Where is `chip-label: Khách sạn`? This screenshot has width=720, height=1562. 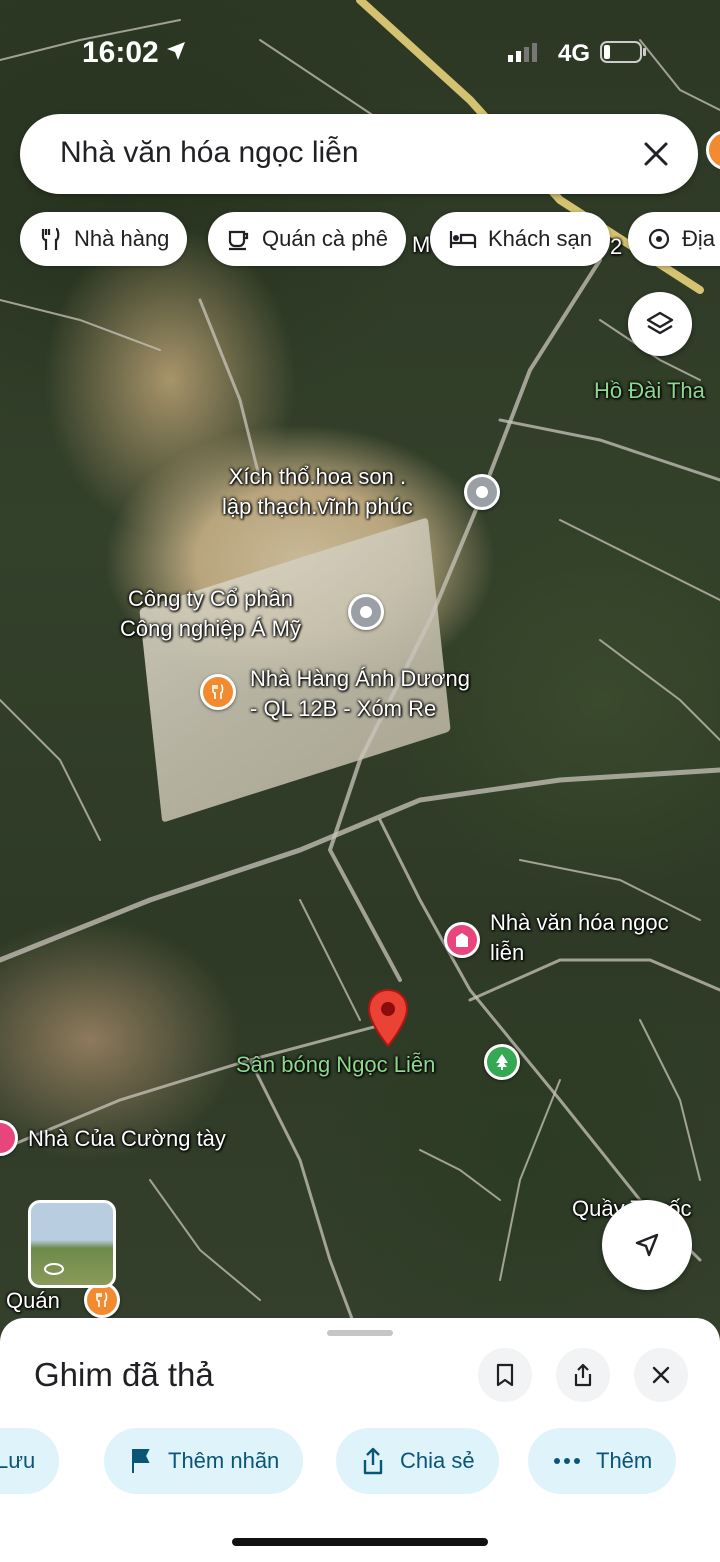
chip-label: Khách sạn is located at coordinates (540, 238).